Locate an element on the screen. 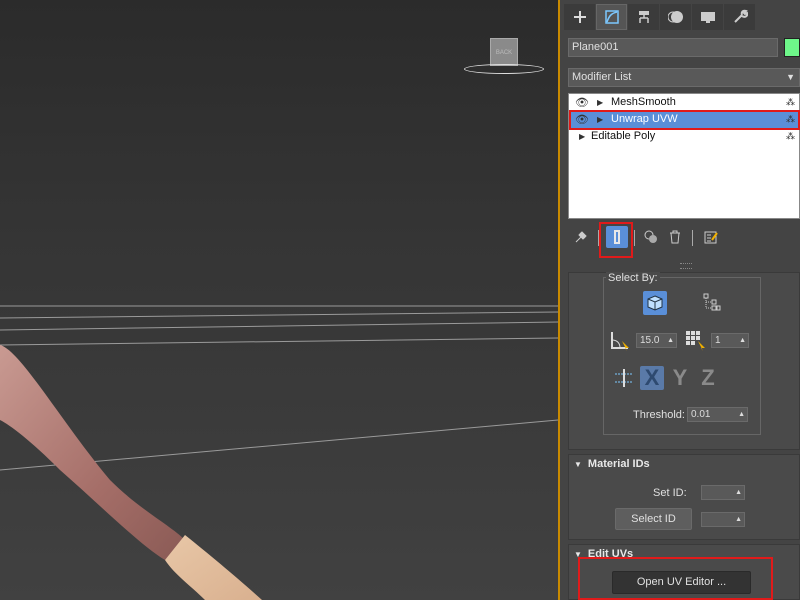 The width and height of the screenshot is (800, 600). arm-mesh is located at coordinates (92, 452).